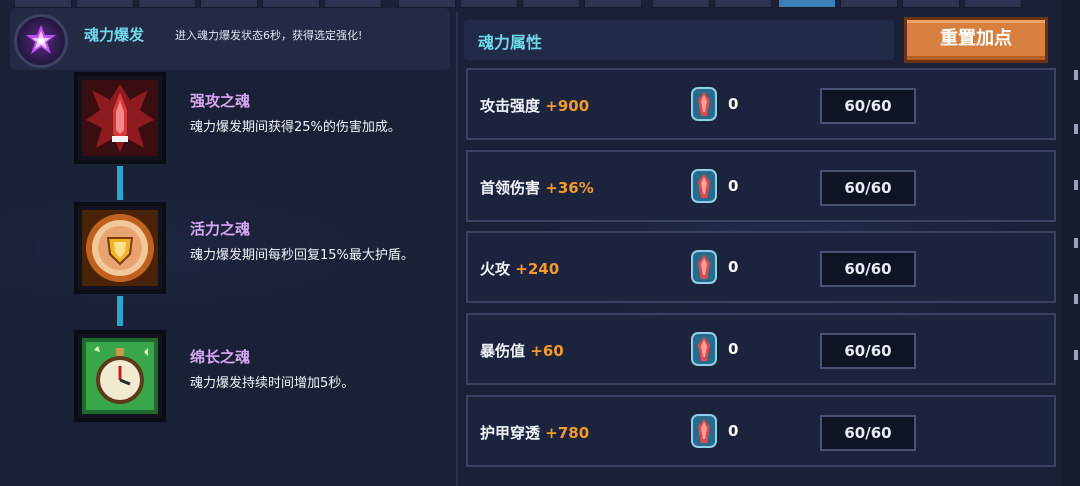 This screenshot has width=1080, height=486. I want to click on skill-title: 魂力爆发, so click(114, 35).